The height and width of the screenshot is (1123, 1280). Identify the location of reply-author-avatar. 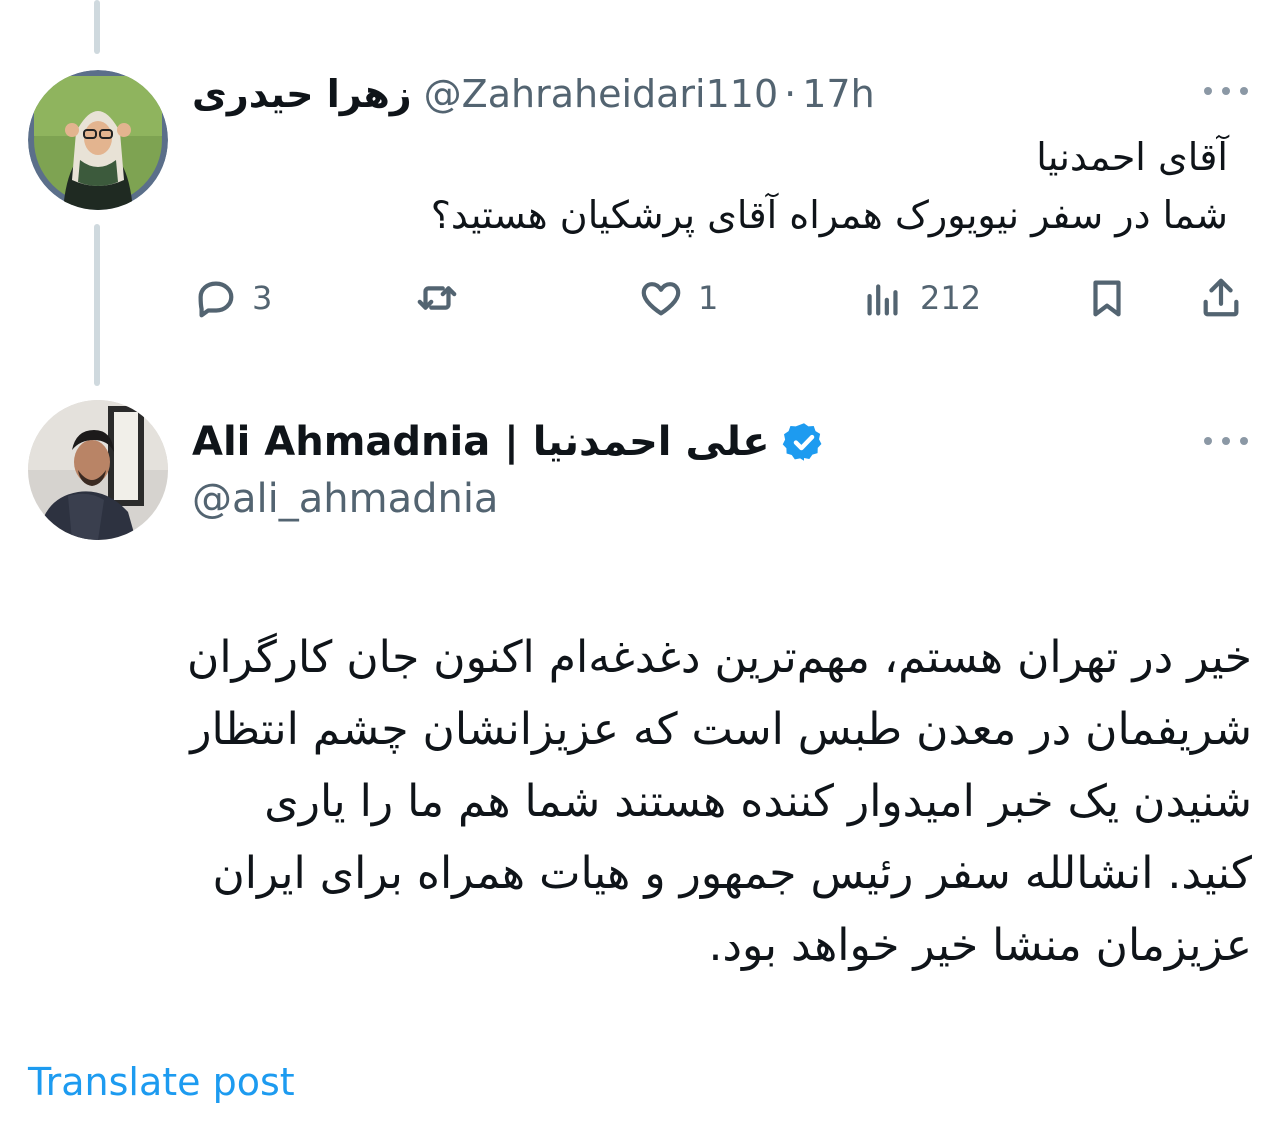
(98, 140).